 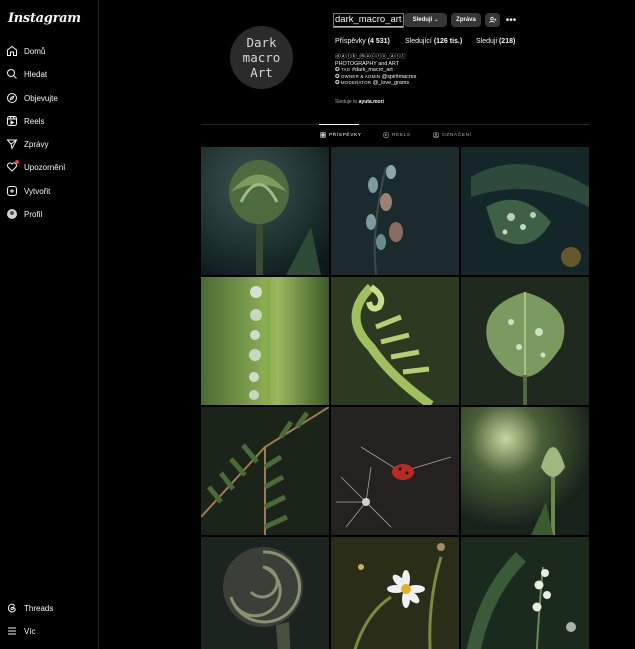 I want to click on search-icon, so click(x=12, y=74).